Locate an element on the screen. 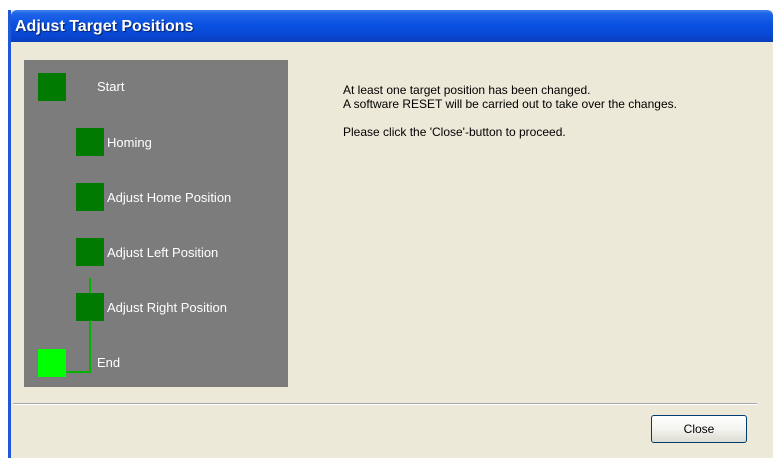 Image resolution: width=773 pixels, height=458 pixels. step-indicator-end is located at coordinates (52, 363).